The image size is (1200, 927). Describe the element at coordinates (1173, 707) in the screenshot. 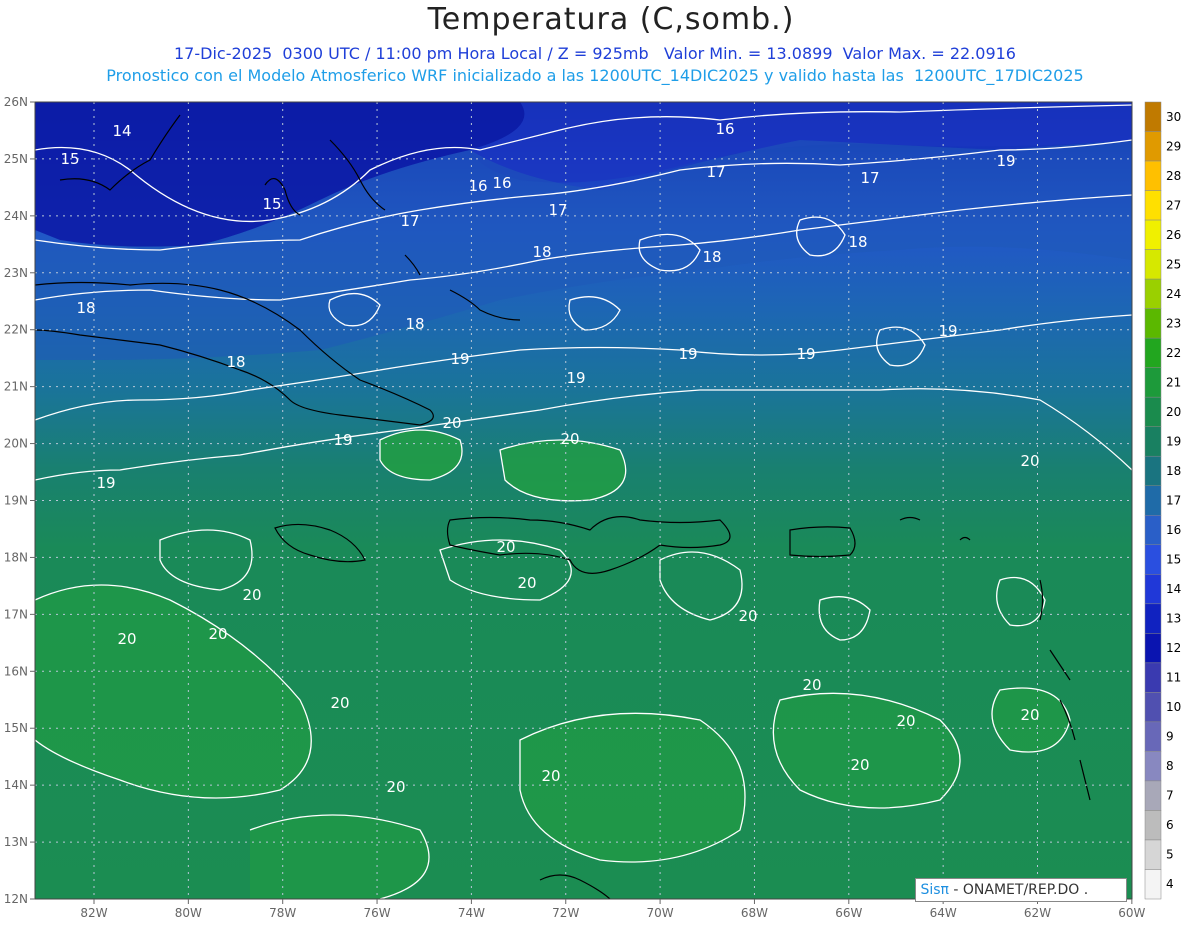

I see `colorbar-level-label: 10` at that location.